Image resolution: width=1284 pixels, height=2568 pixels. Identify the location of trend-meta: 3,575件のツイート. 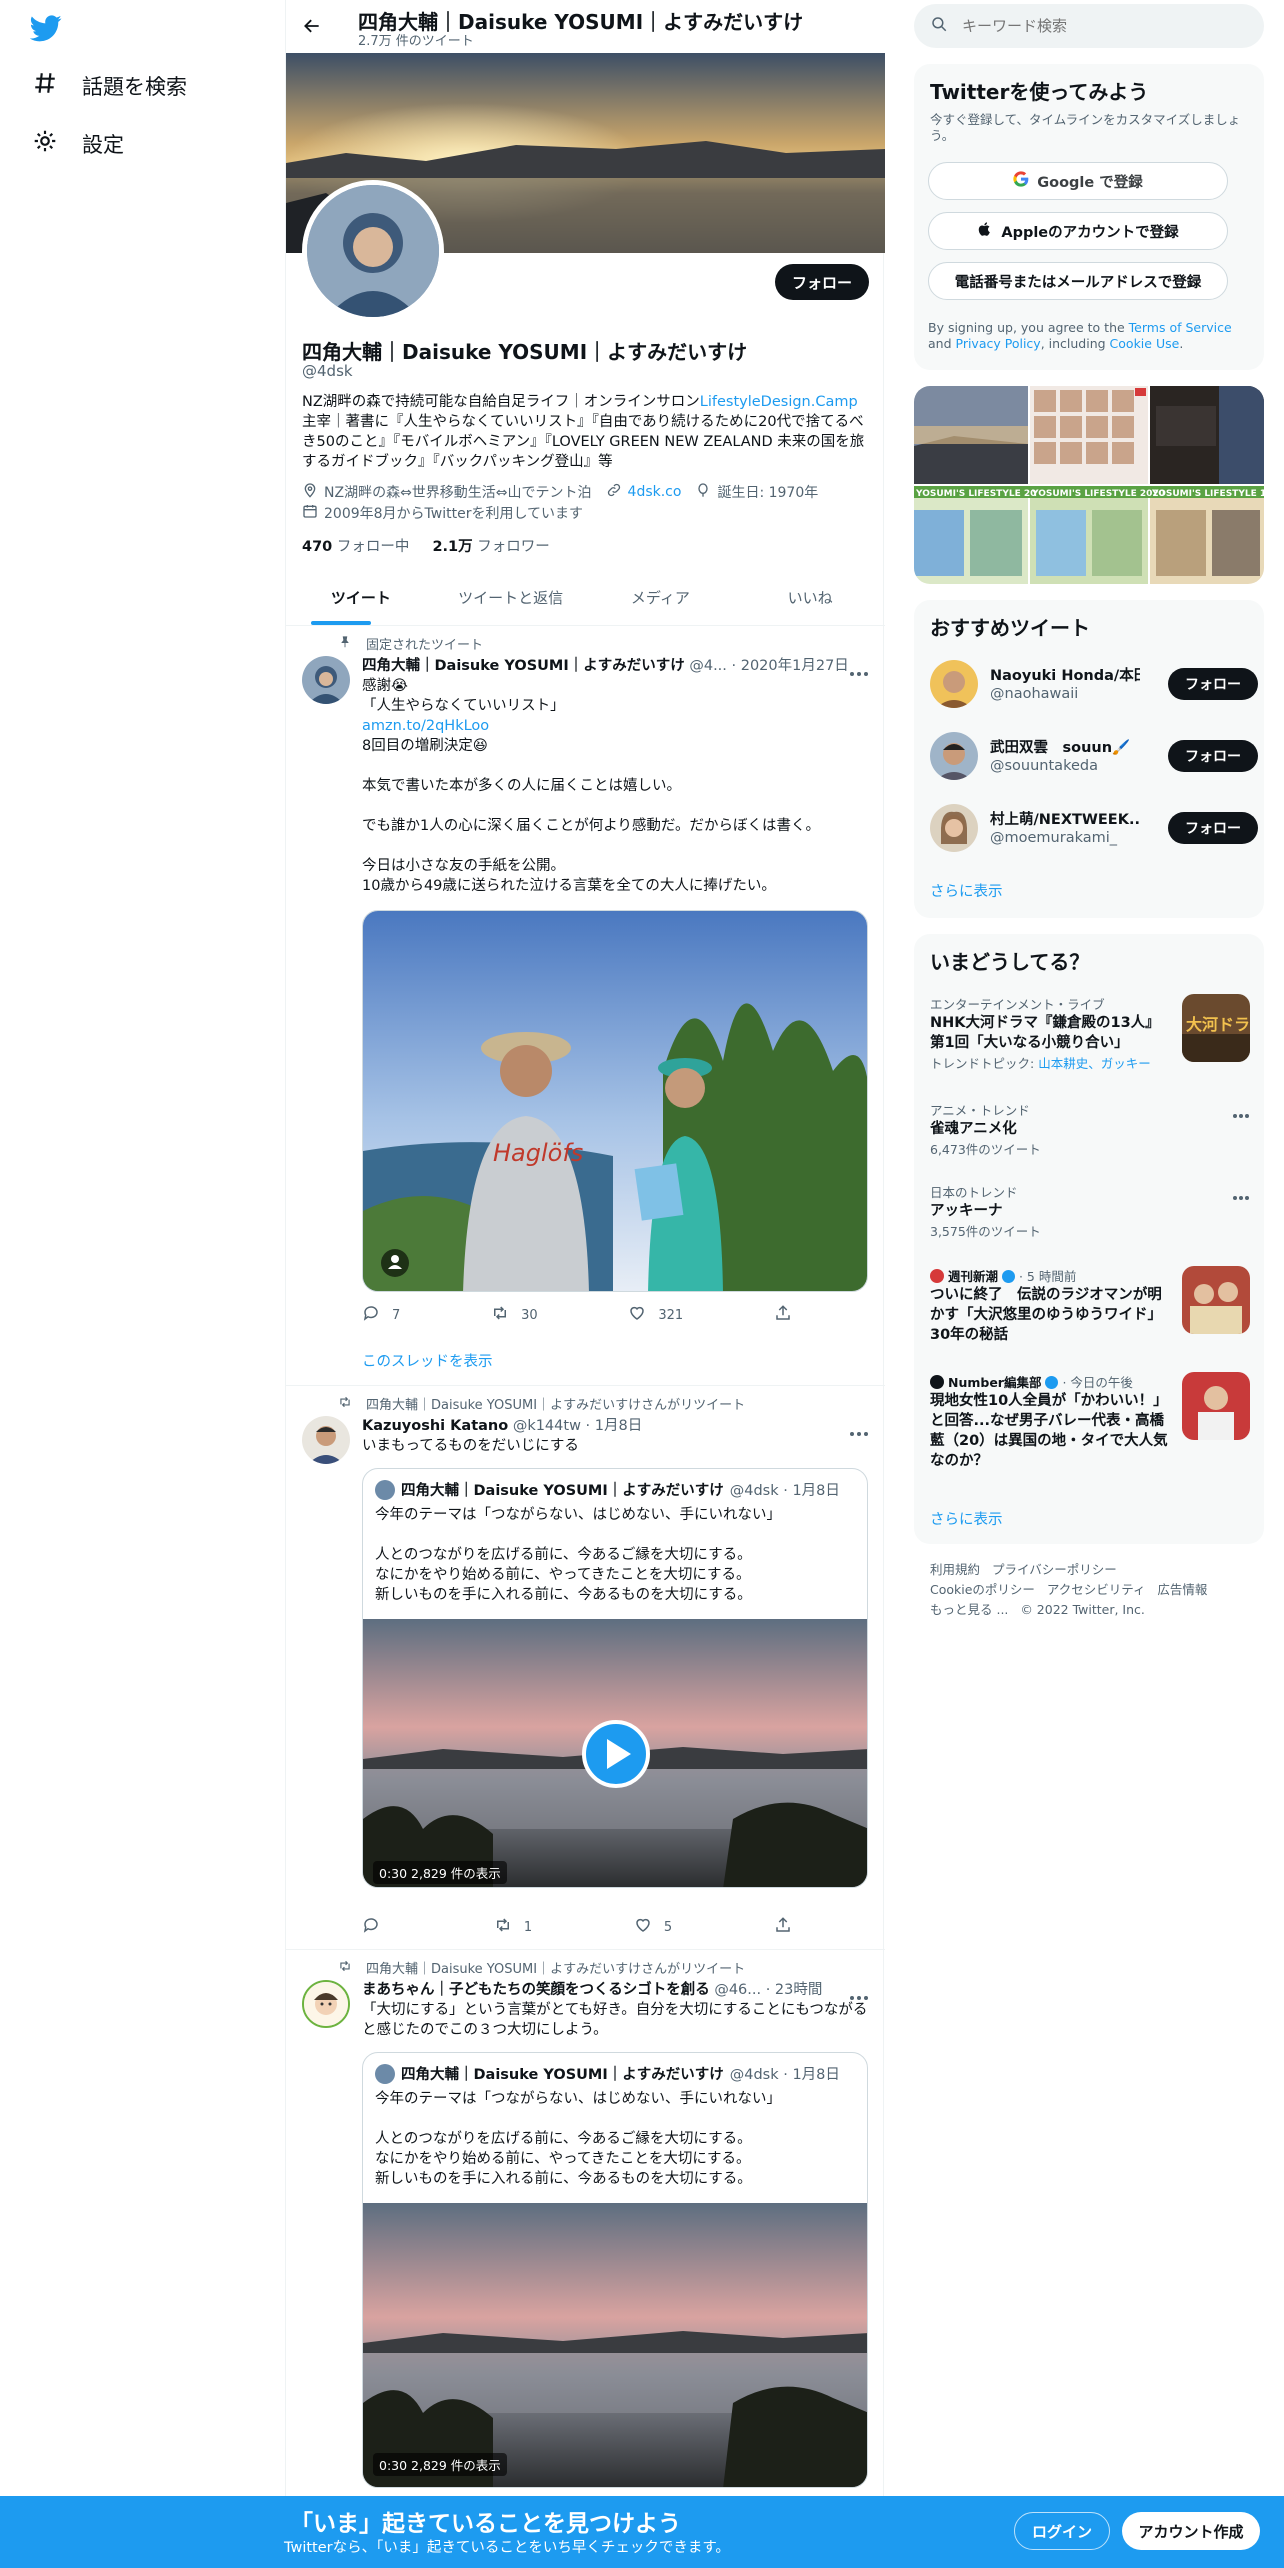
(985, 1231).